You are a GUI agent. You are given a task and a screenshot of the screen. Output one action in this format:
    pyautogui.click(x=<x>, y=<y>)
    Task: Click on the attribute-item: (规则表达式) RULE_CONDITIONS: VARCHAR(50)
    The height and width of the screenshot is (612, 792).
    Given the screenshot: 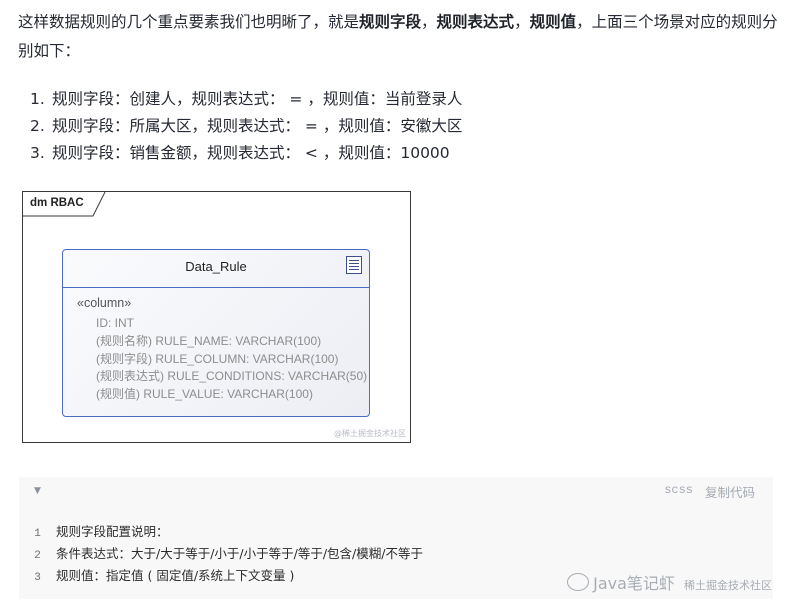 What is the action you would take?
    pyautogui.click(x=232, y=376)
    